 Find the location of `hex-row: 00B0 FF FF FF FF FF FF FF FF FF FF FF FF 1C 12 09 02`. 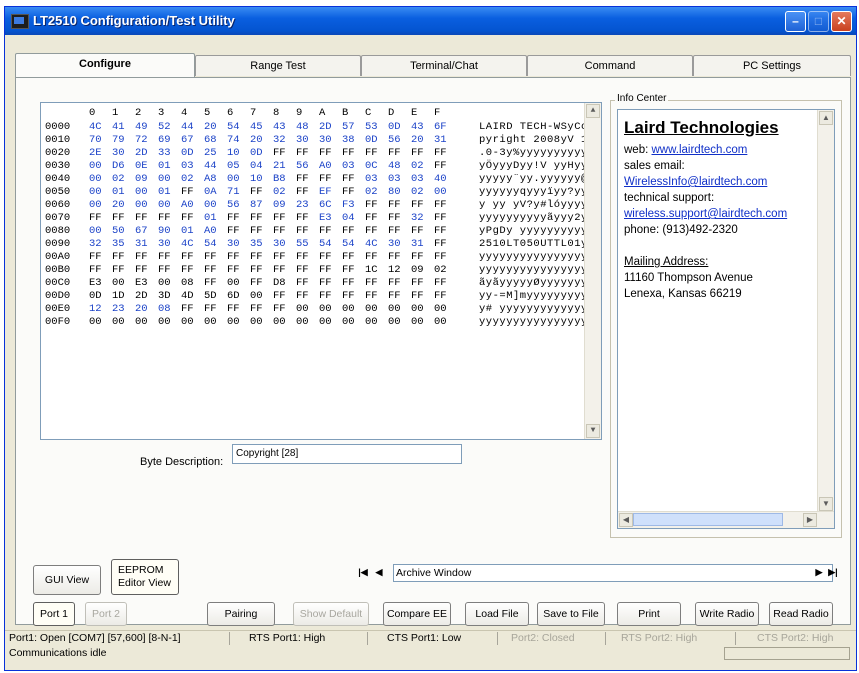

hex-row: 00B0 FF FF FF FF FF FF FF FF FF FF FF FF 1C 12 09 02 is located at coordinates (251, 270).